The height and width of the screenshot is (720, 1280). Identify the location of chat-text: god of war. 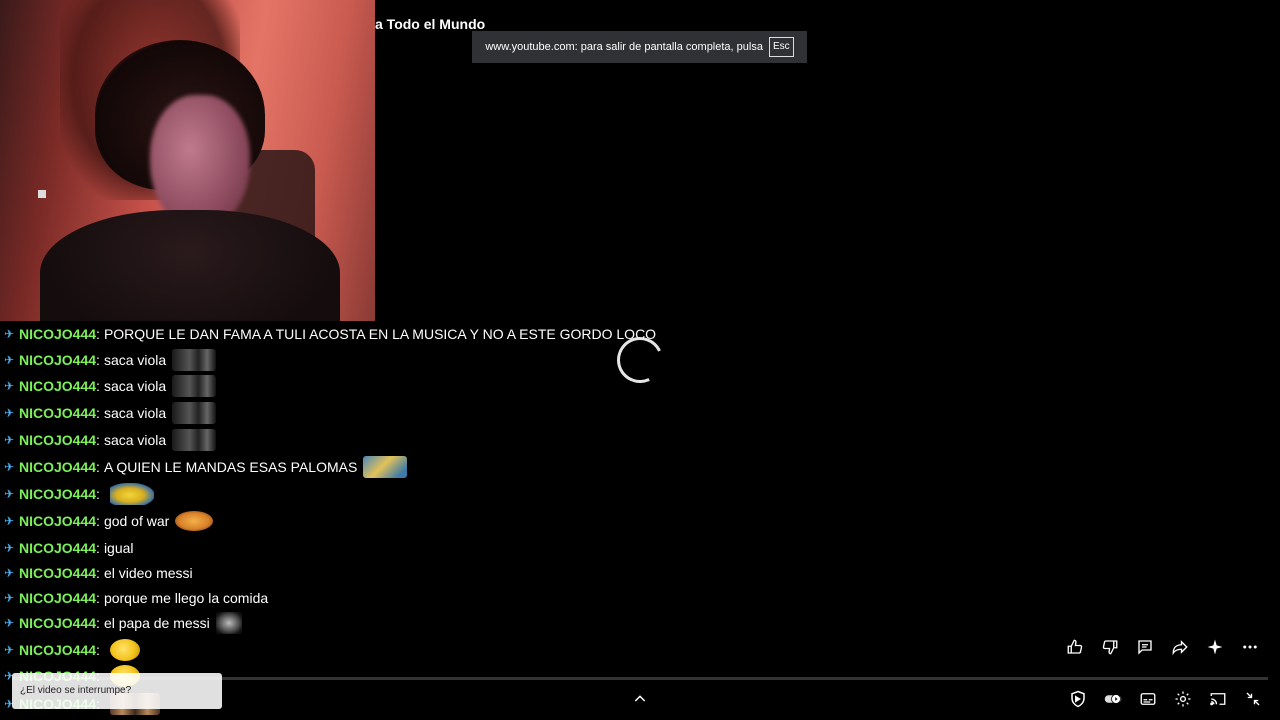
(136, 521).